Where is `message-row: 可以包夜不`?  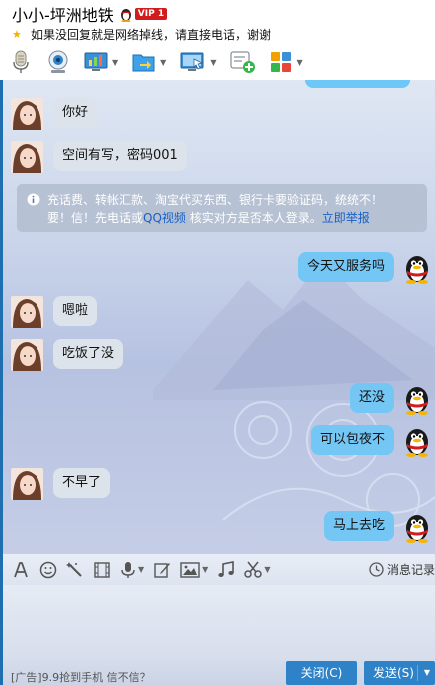
message-row: 可以包夜不 is located at coordinates (371, 441).